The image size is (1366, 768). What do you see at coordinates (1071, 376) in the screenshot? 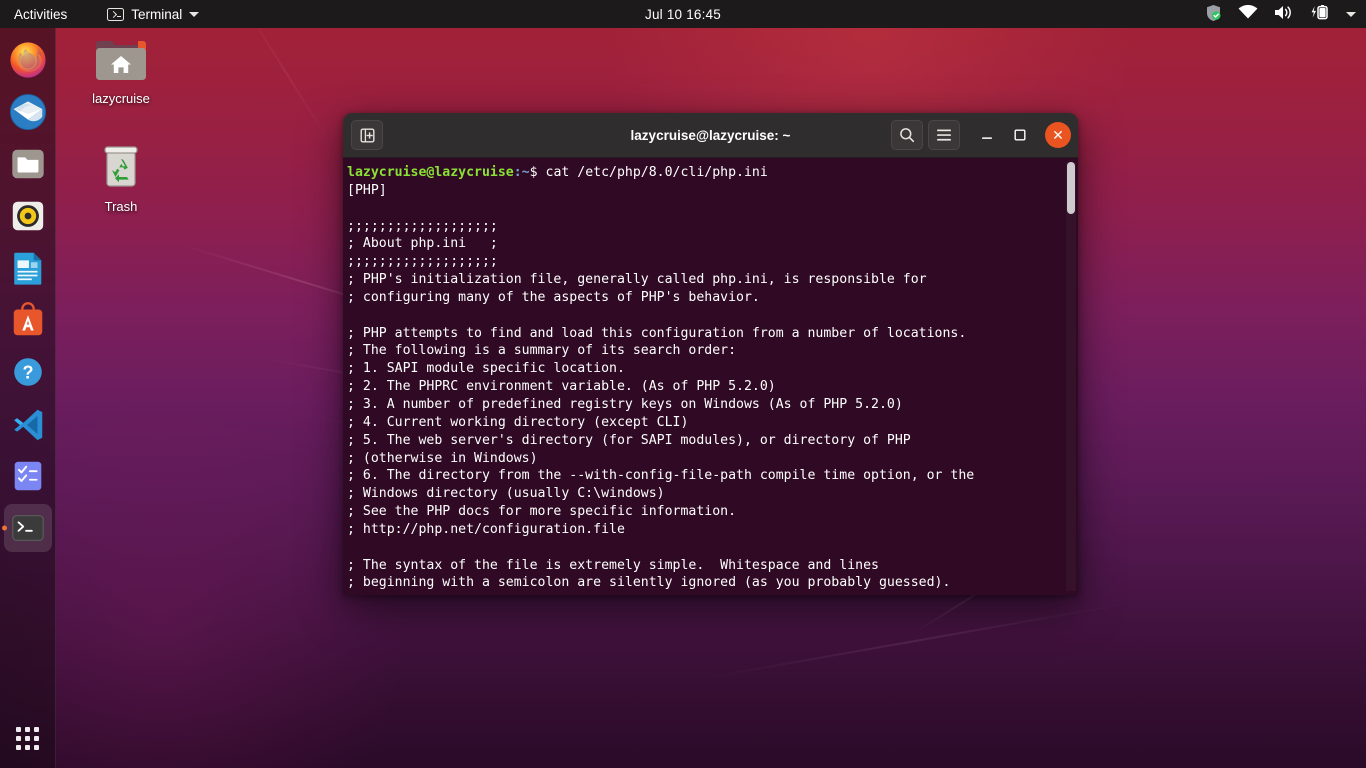
I see `terminal-scrollbar` at bounding box center [1071, 376].